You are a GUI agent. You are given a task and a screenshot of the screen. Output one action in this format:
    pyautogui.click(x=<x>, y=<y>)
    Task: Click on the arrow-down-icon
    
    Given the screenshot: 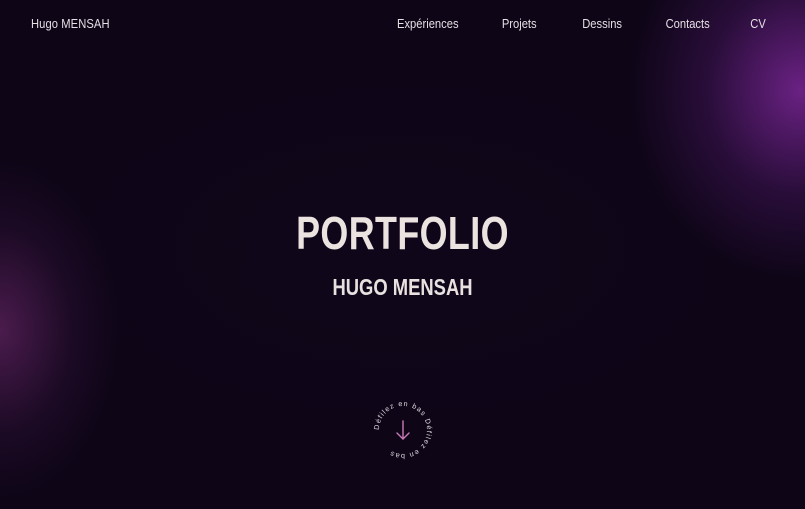 What is the action you would take?
    pyautogui.click(x=403, y=430)
    